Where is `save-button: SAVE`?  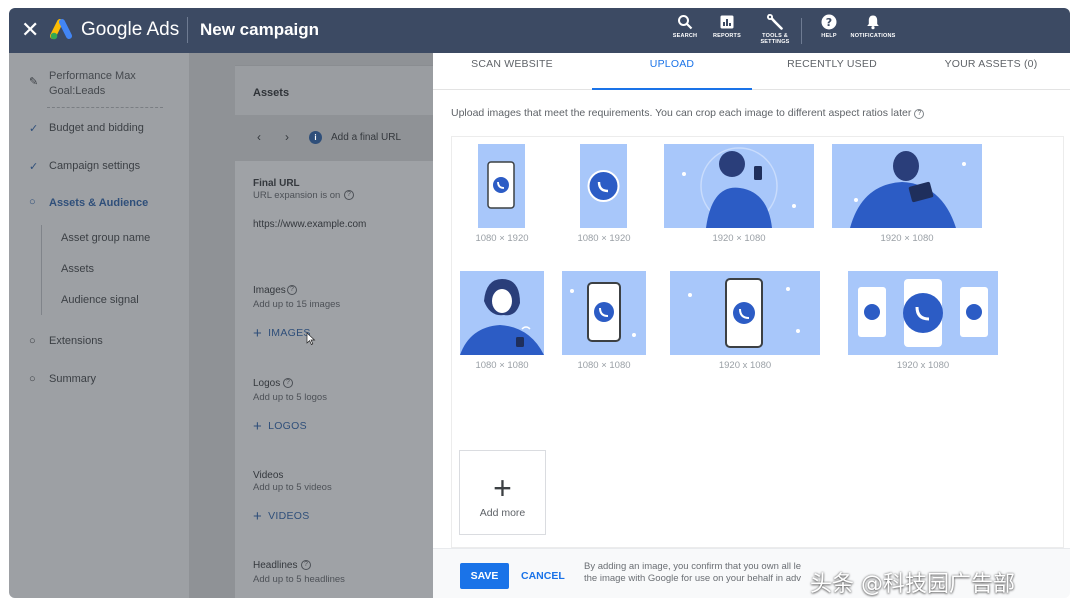 save-button: SAVE is located at coordinates (484, 576).